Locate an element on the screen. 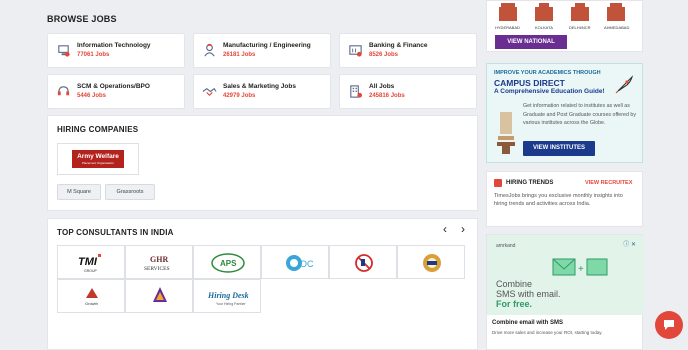 This screenshot has height=350, width=688. company-logo-line1: Army Welfare is located at coordinates (98, 156).